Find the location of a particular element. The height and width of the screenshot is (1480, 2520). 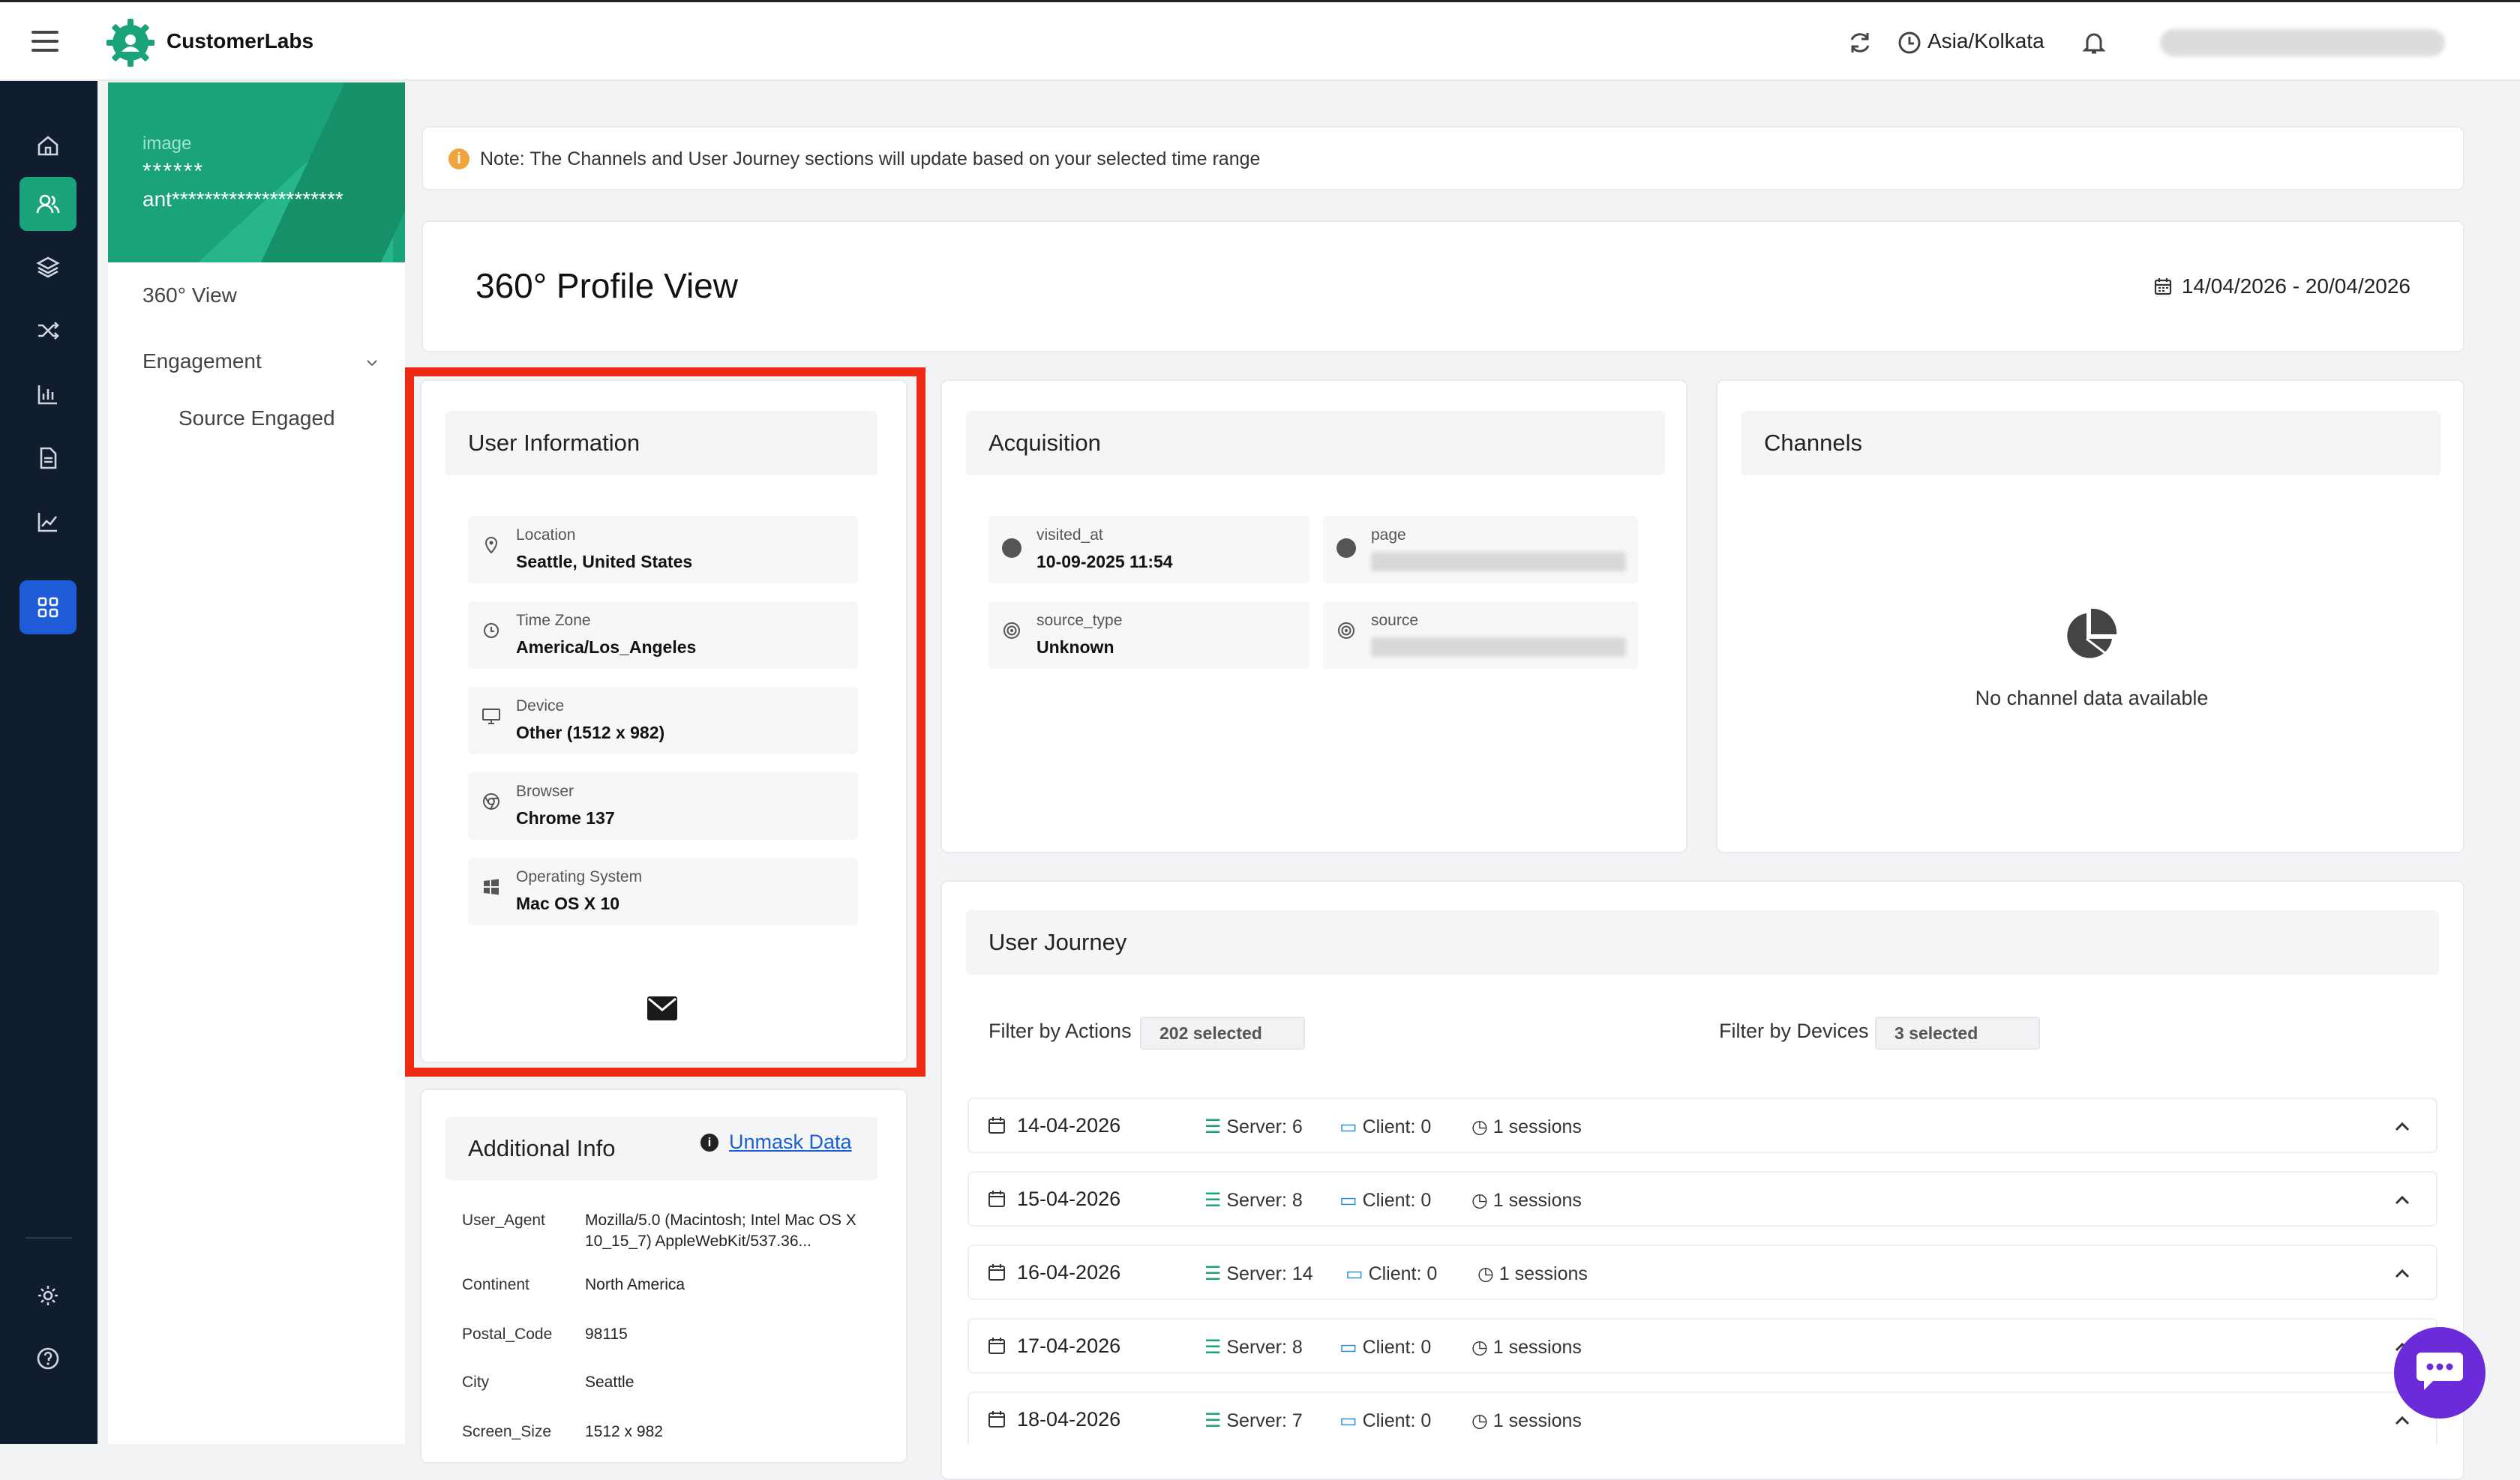

highlight-box is located at coordinates (665, 722).